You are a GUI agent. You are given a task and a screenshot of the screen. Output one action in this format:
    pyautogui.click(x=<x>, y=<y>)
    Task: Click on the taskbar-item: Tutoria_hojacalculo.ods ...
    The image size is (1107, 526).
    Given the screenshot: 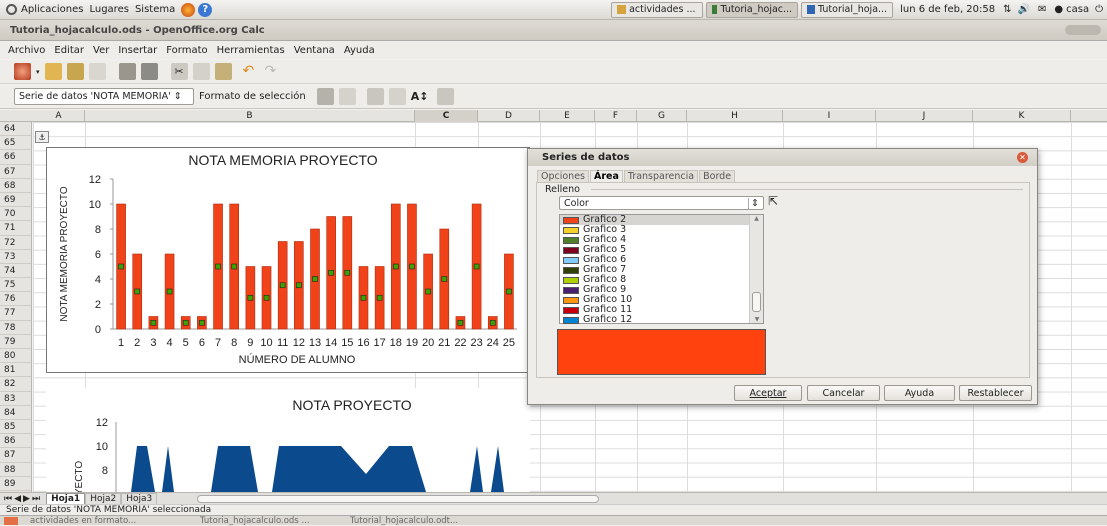 What is the action you would take?
    pyautogui.click(x=267, y=521)
    